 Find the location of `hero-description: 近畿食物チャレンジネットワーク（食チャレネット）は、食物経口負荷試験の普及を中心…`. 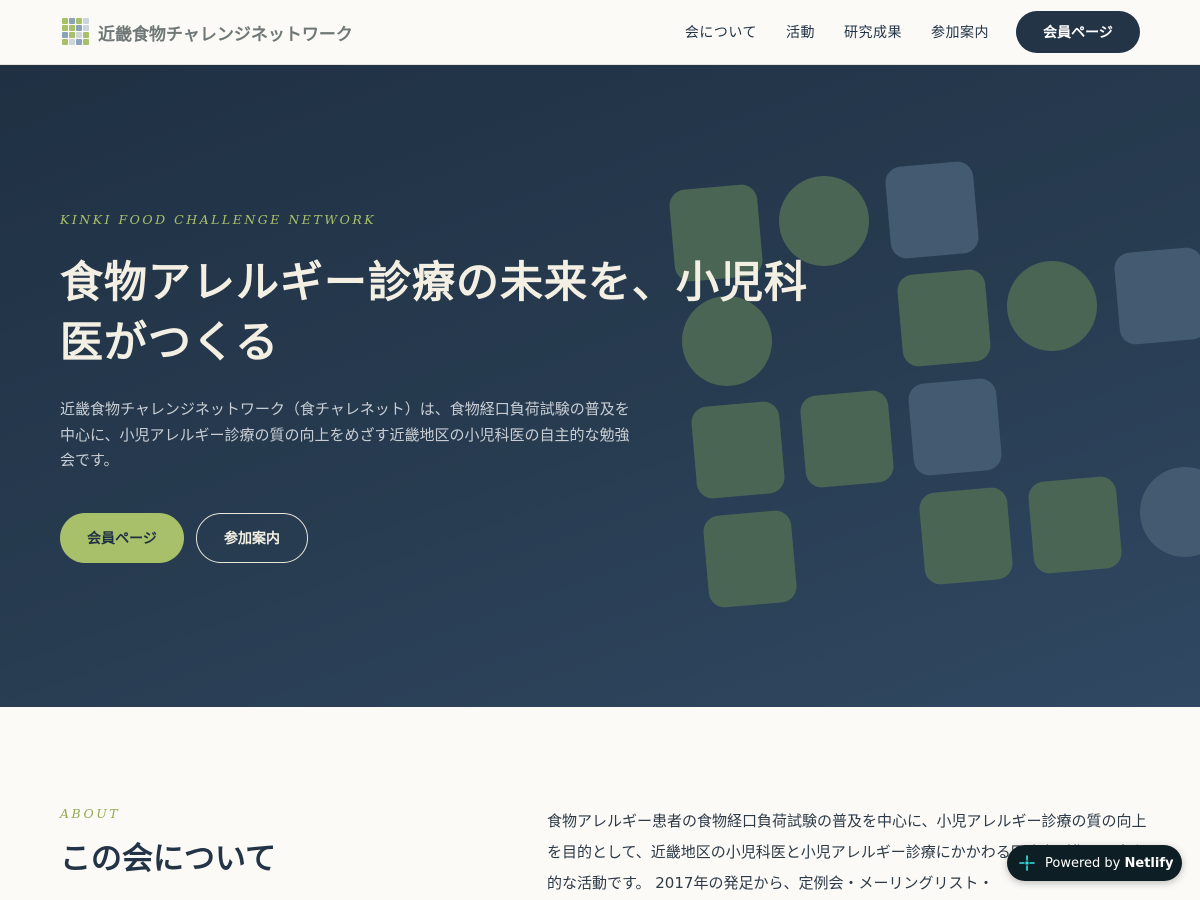

hero-description: 近畿食物チャレンジネットワーク（食チャレネット）は、食物経口負荷試験の普及を中心… is located at coordinates (345, 434).